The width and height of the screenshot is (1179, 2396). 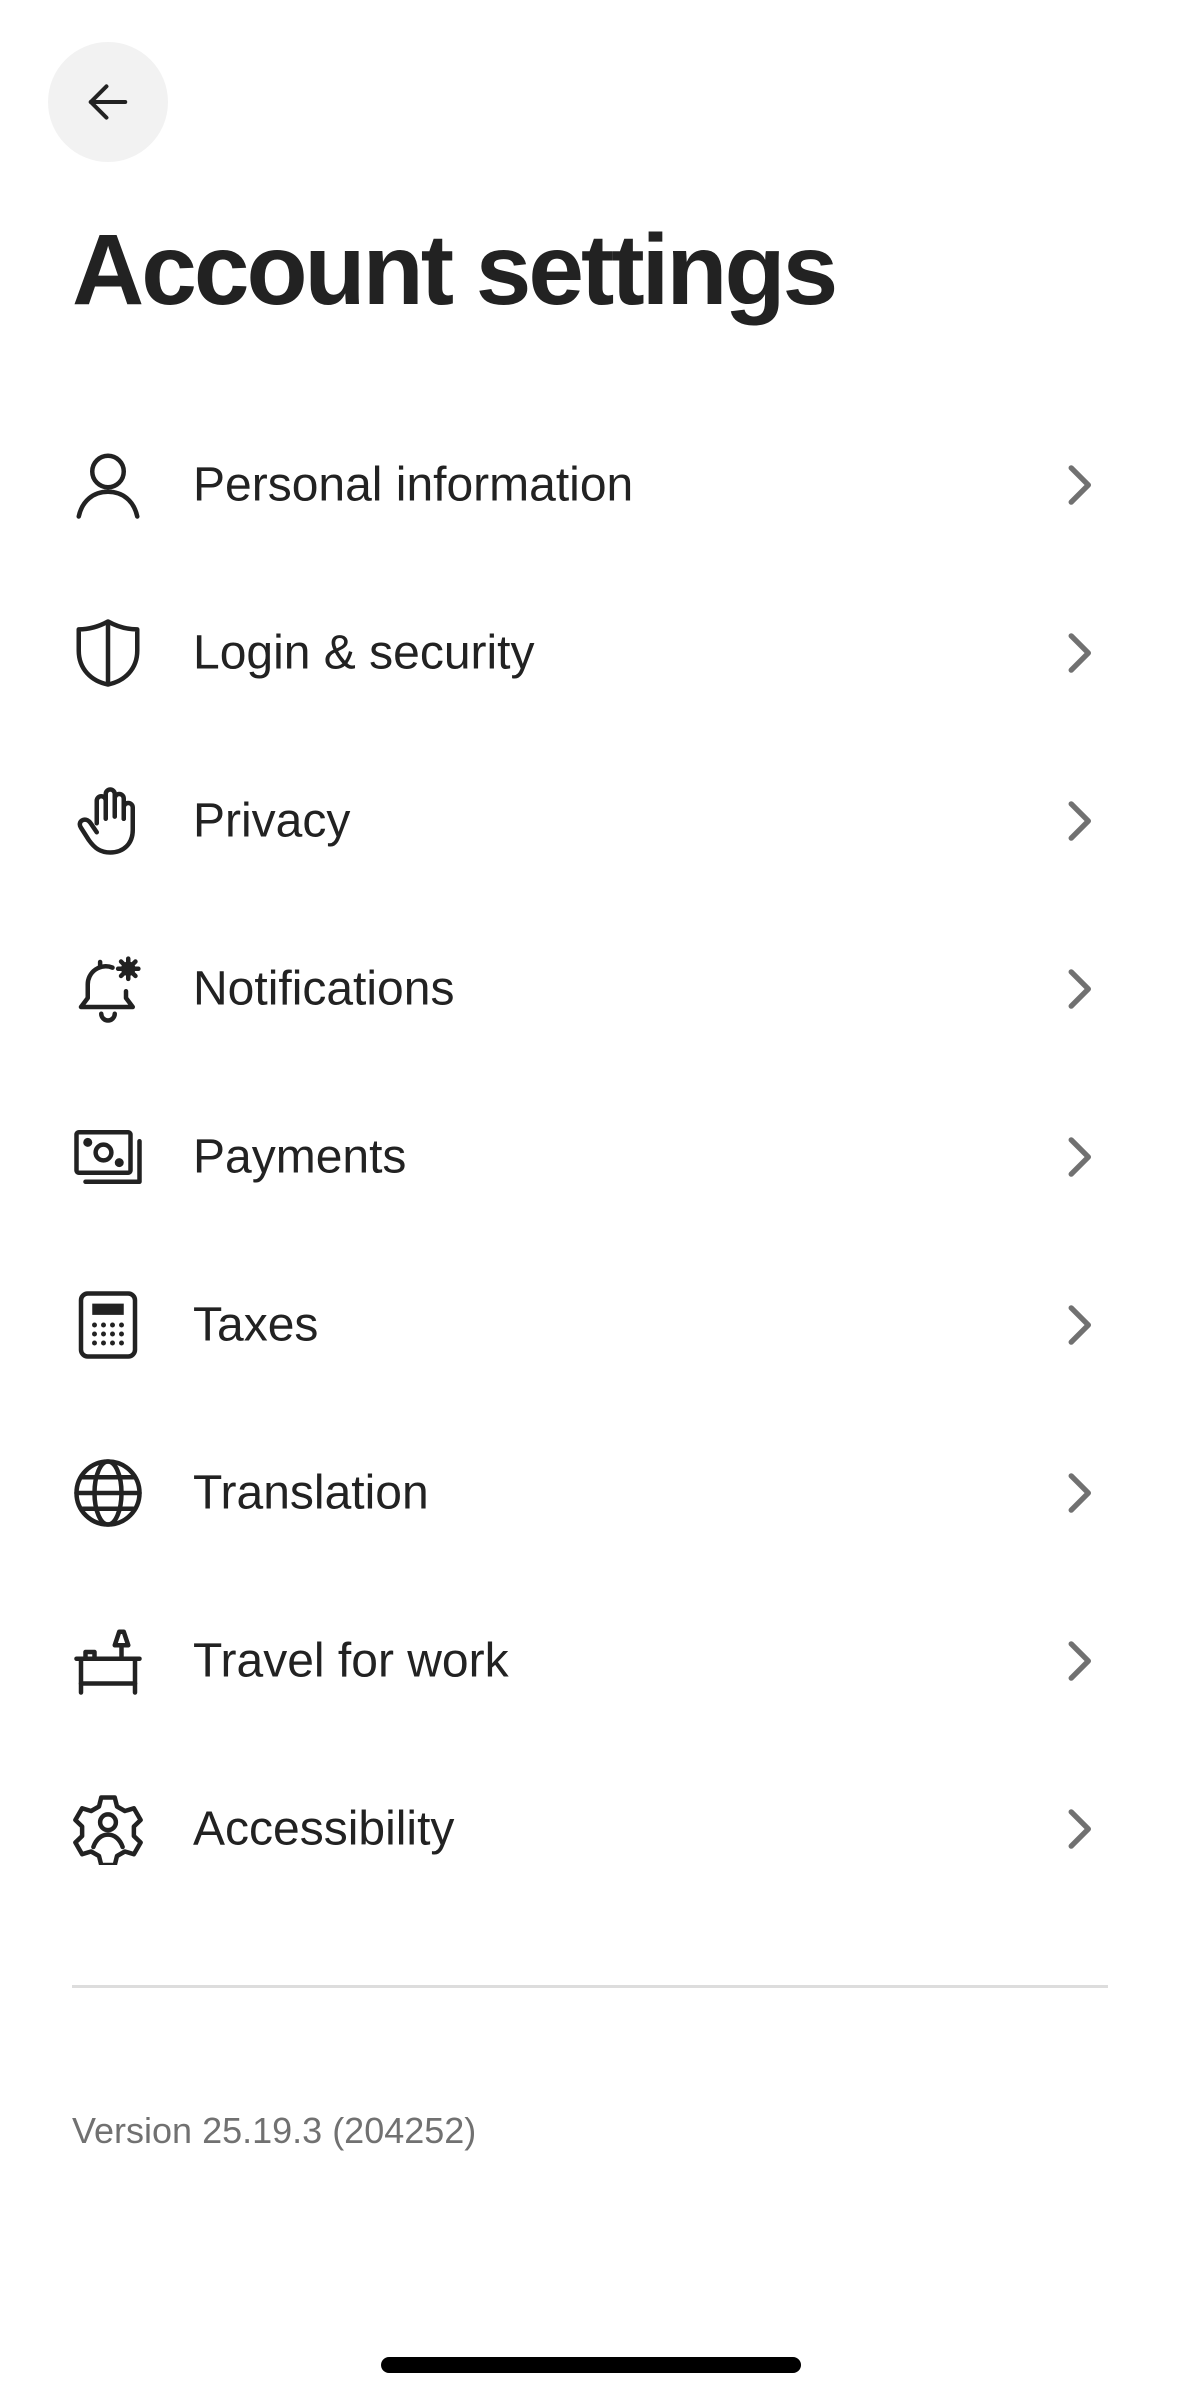 What do you see at coordinates (106, 821) in the screenshot?
I see `hand-icon` at bounding box center [106, 821].